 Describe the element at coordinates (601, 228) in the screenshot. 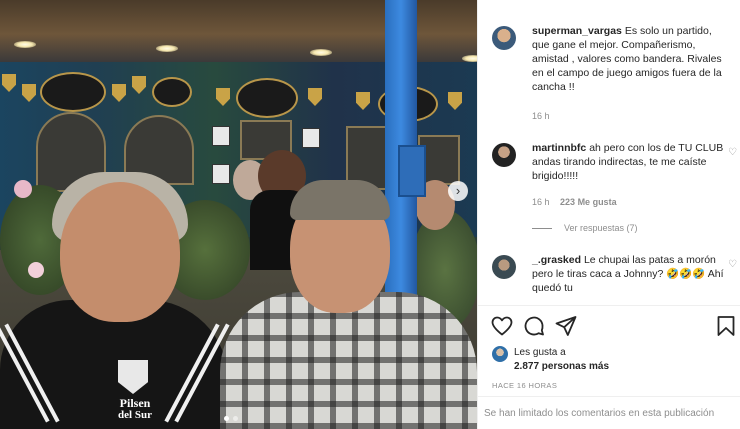

I see `view-replies-label: Ver respuestas (7)` at that location.